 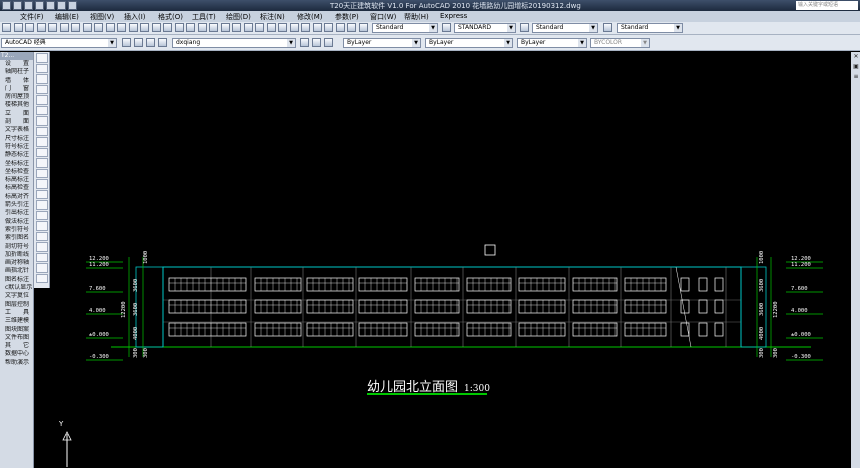 I want to click on palette-item: 做法标注, so click(x=16, y=222).